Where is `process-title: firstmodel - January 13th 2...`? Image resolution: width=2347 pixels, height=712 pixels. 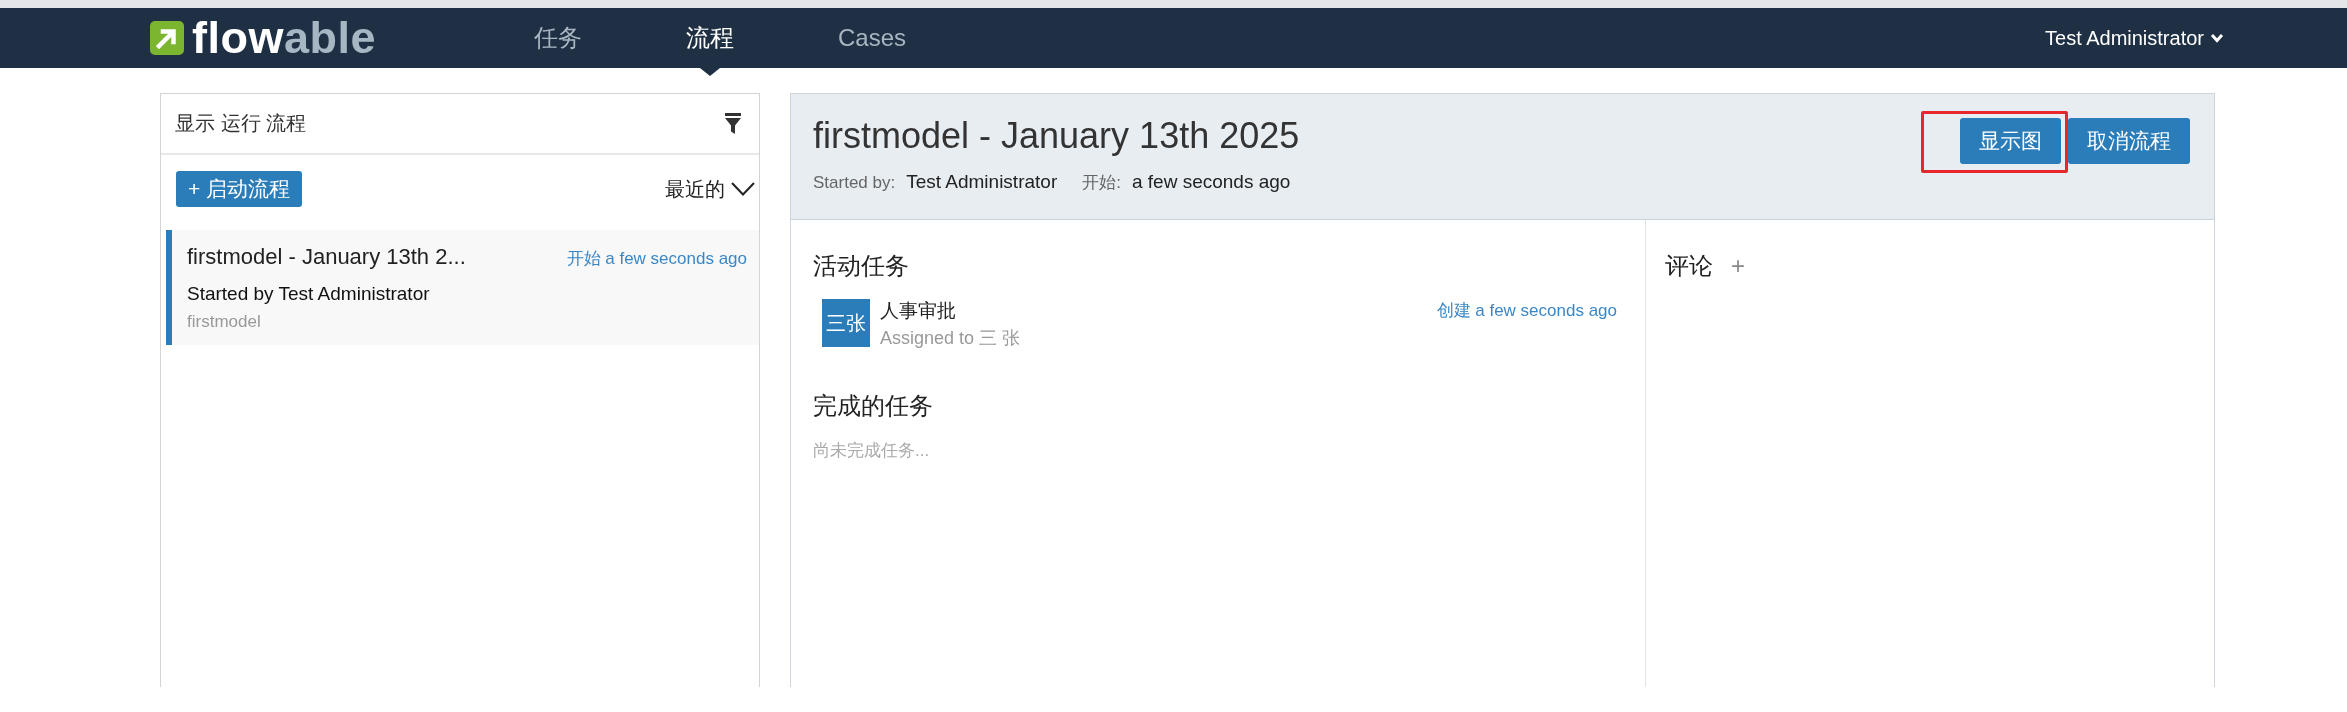
process-title: firstmodel - January 13th 2... is located at coordinates (326, 257).